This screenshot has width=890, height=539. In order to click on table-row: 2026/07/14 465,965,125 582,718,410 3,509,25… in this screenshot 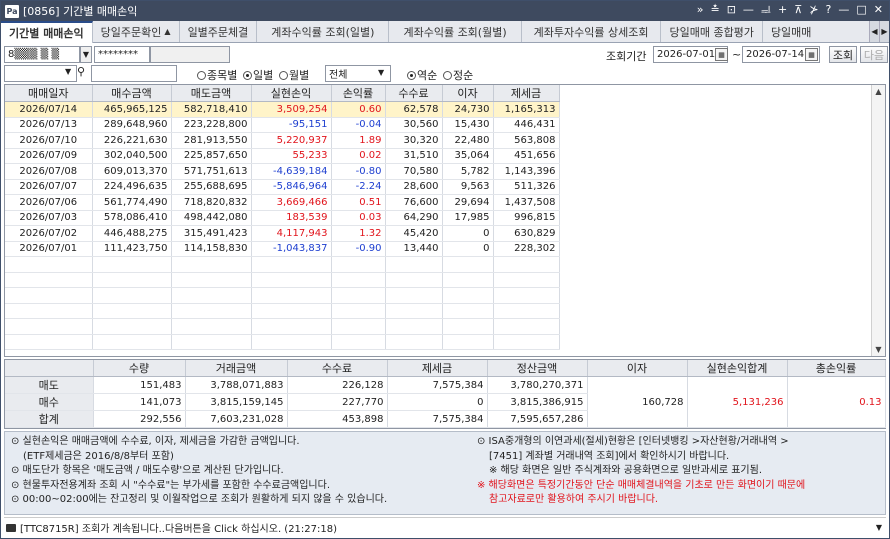, I will do `click(282, 109)`.